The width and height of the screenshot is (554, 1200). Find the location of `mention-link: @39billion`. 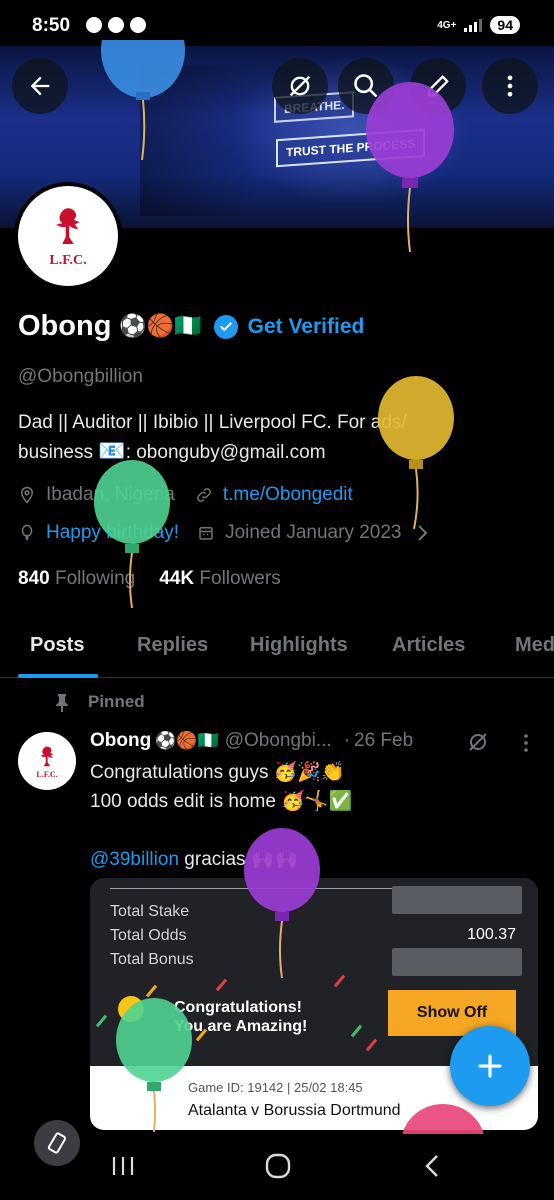

mention-link: @39billion is located at coordinates (134, 859).